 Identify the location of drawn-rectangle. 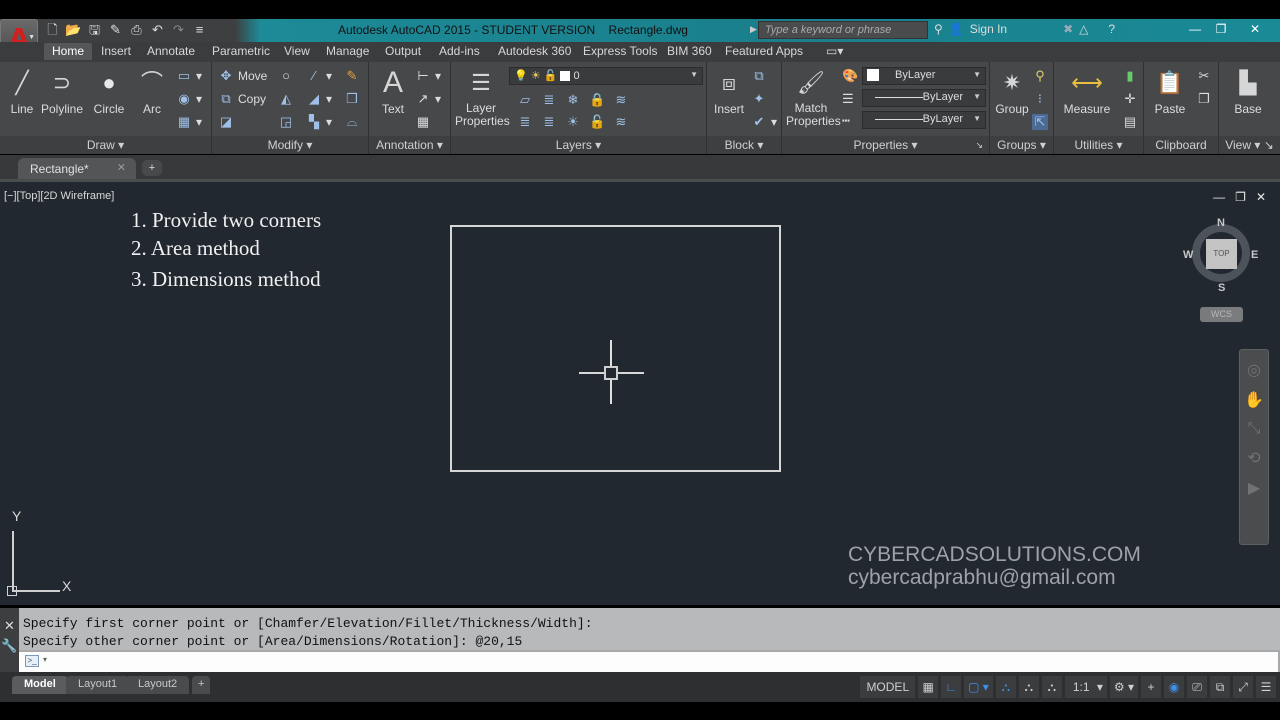
(615, 348).